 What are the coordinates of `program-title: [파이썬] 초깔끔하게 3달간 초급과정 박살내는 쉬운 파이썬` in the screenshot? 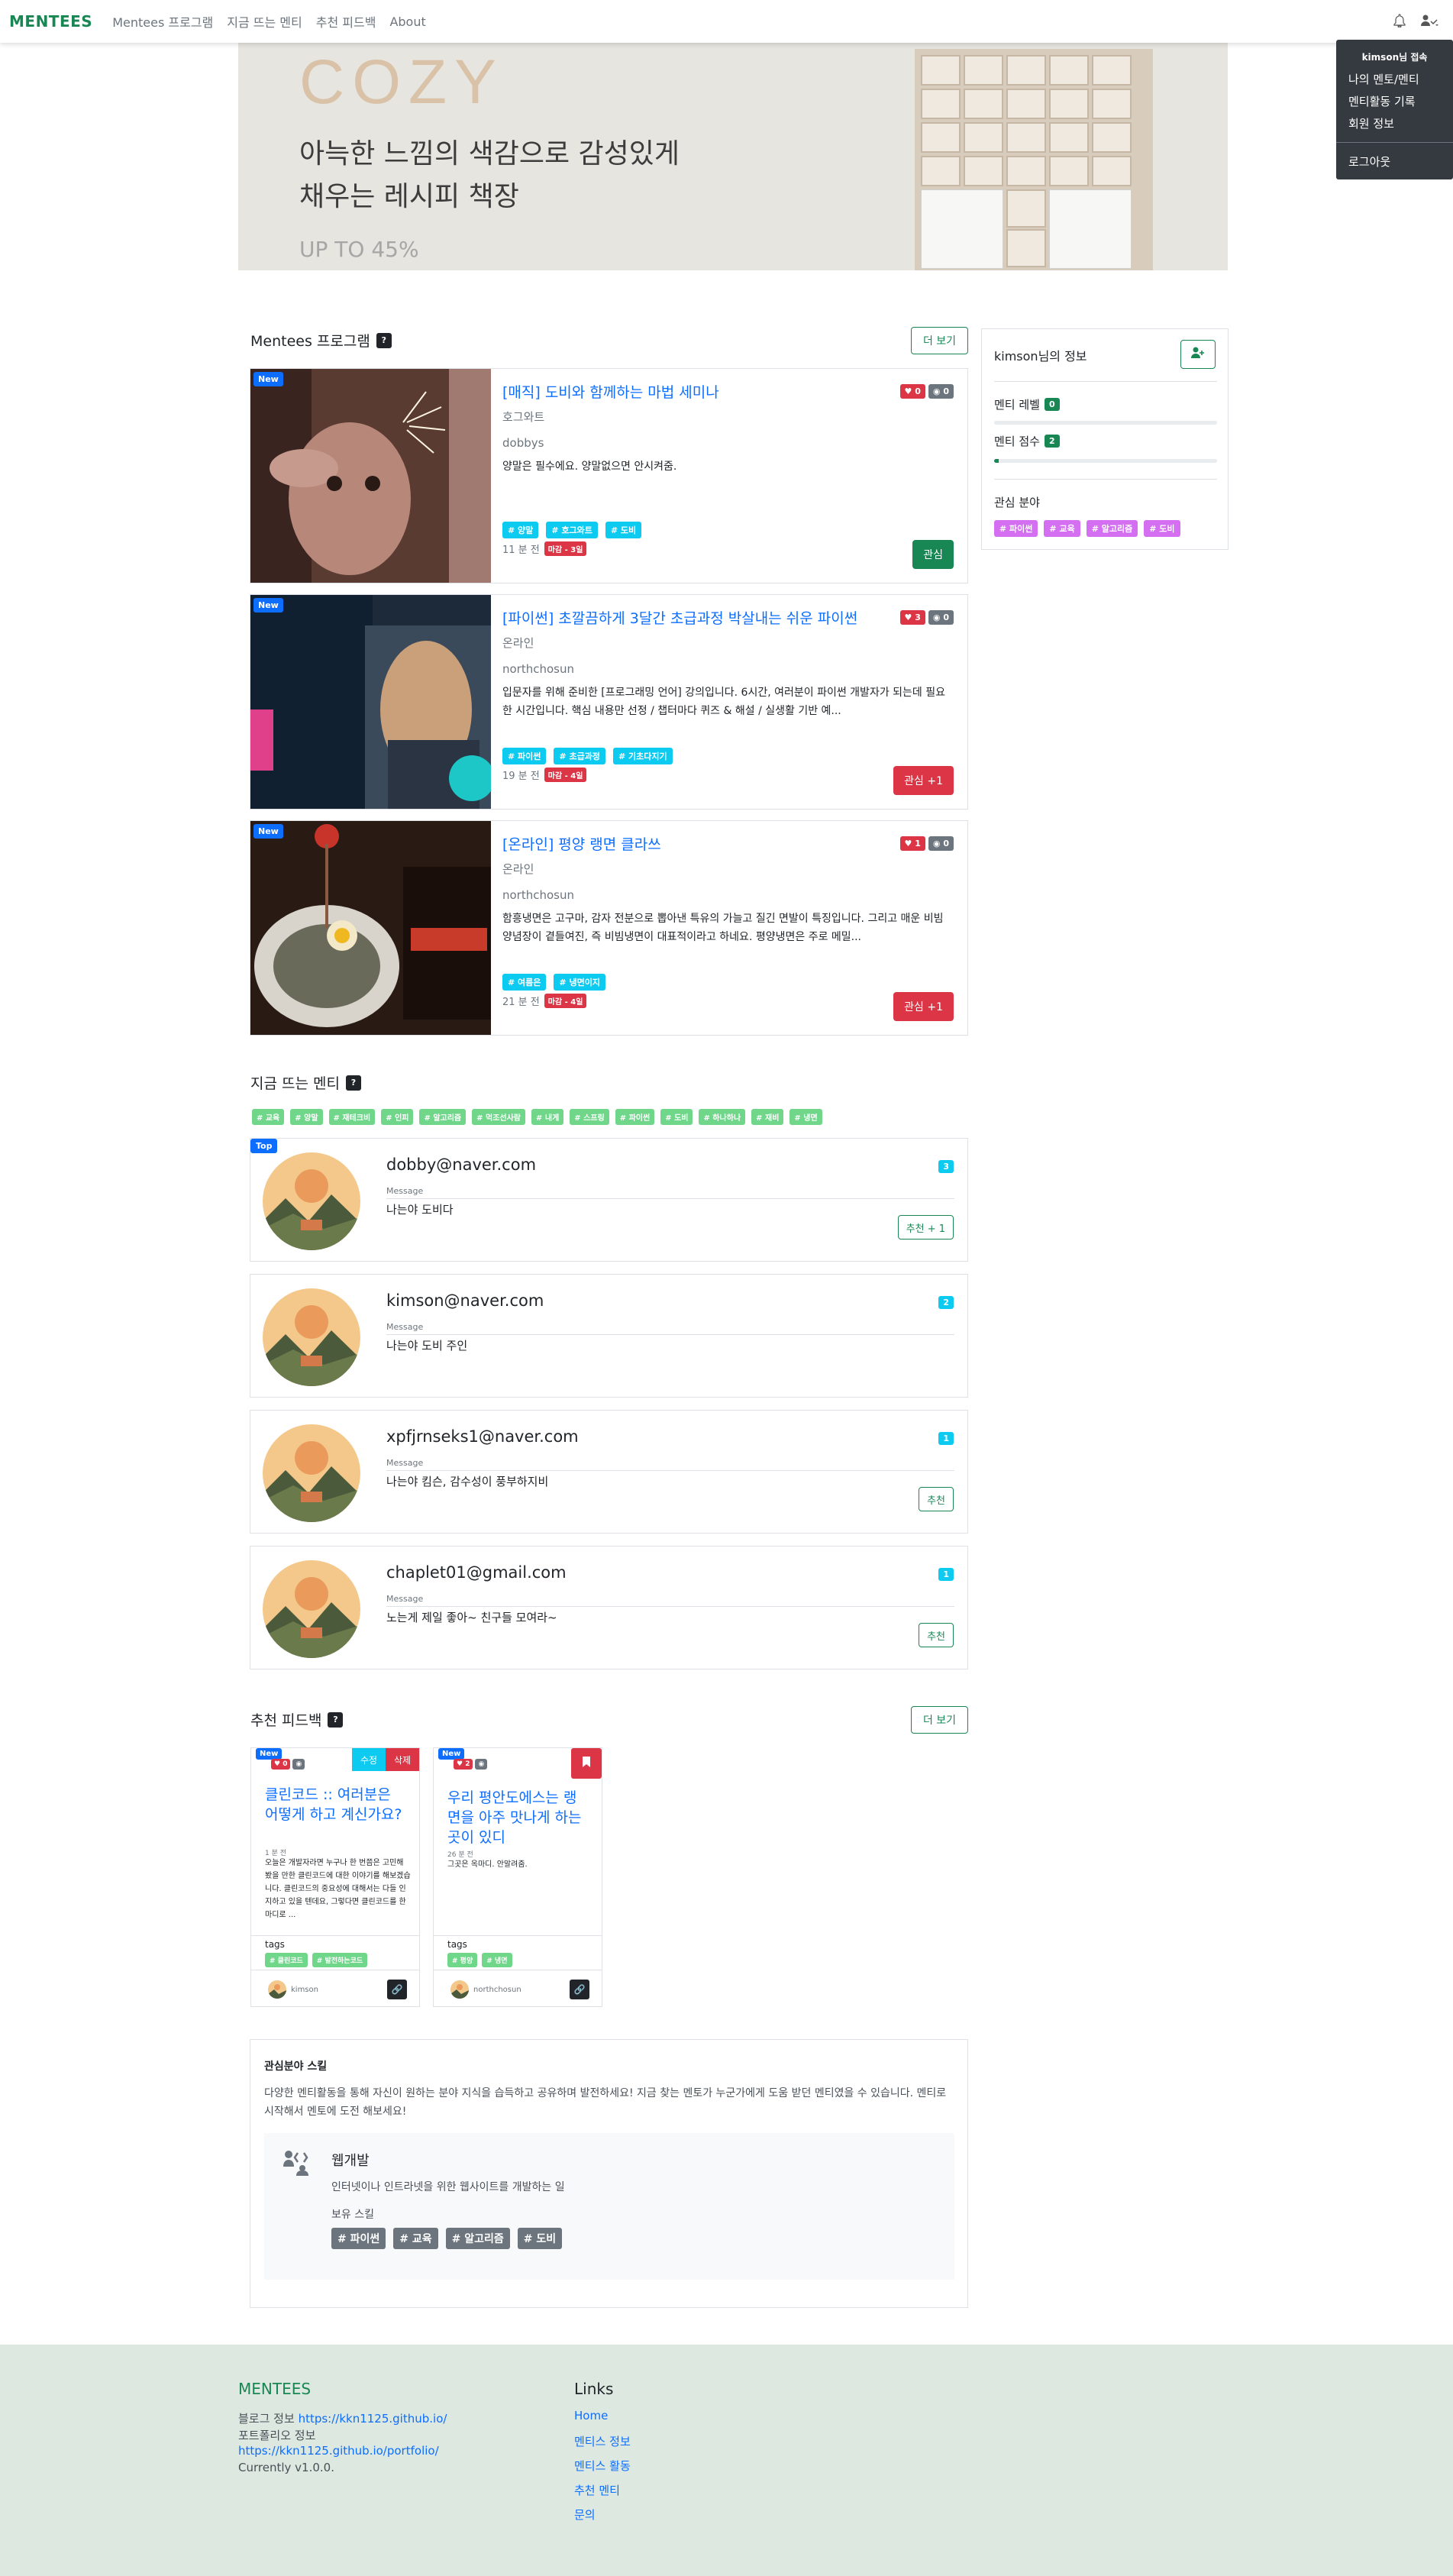 It's located at (679, 617).